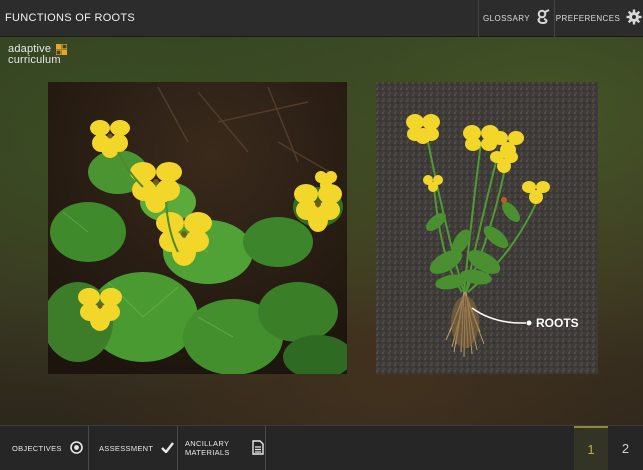 The image size is (643, 470). I want to click on objectives-button: OBJECTIVES, so click(44, 448).